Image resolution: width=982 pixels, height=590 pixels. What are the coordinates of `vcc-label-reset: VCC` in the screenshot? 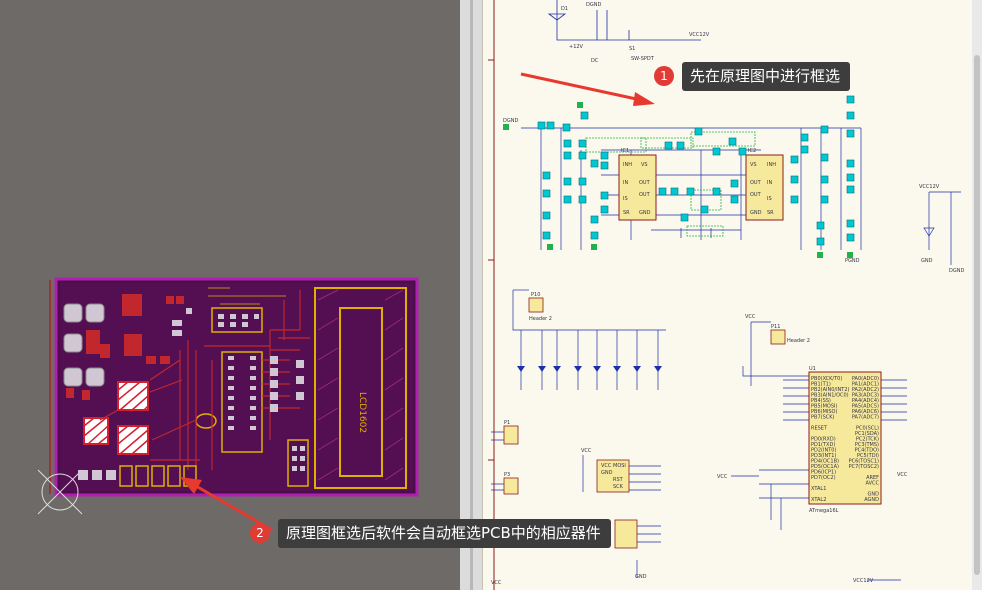 It's located at (722, 477).